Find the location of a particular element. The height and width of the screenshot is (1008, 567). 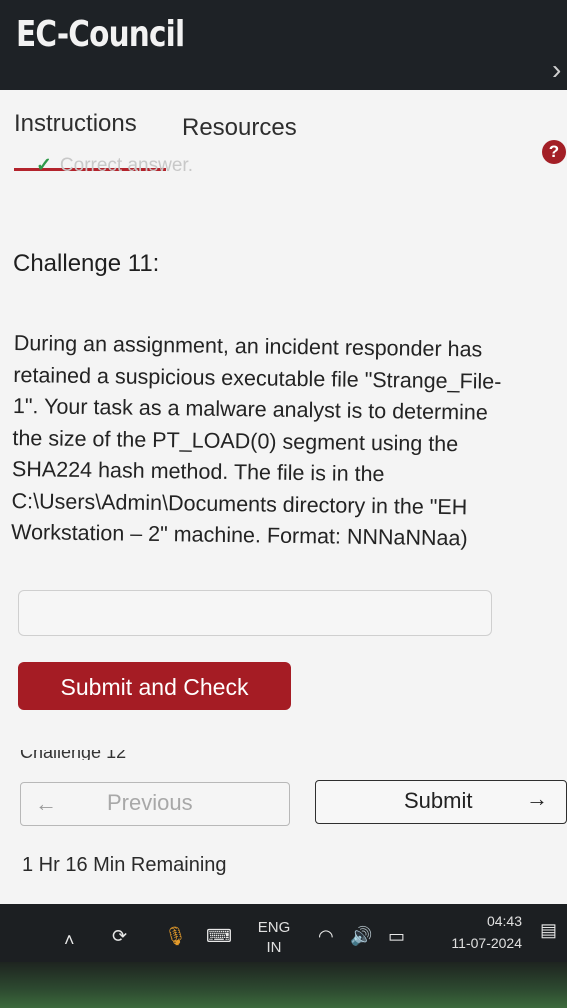

answer-status: ✓ Correct answer. is located at coordinates (114, 165).